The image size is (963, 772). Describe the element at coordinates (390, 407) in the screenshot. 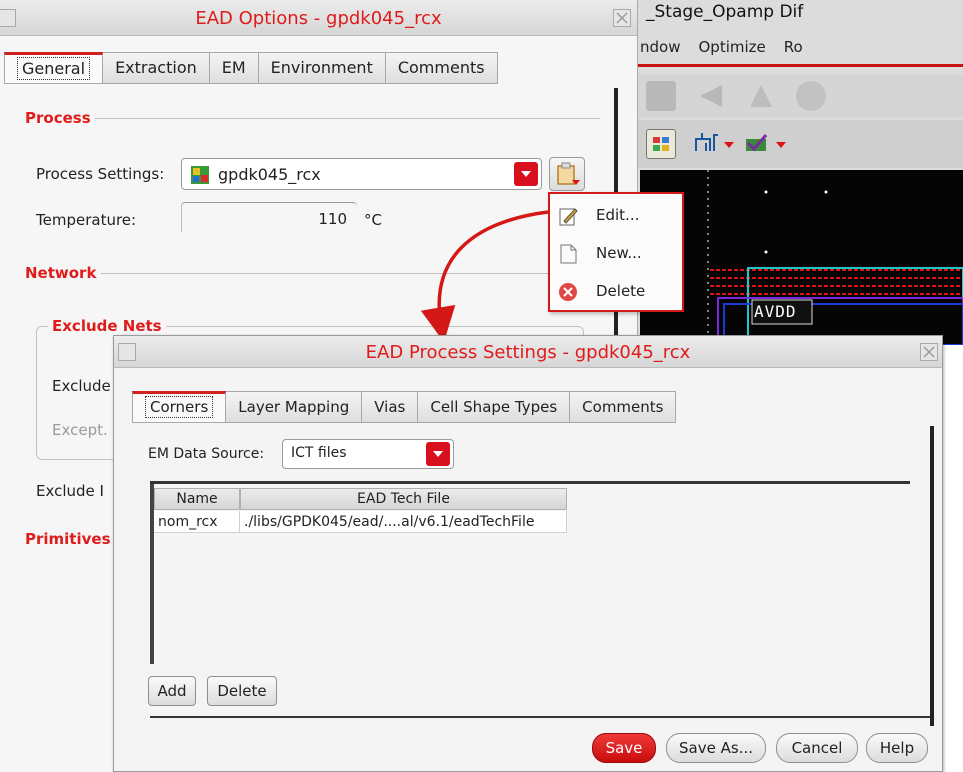

I see `tab-vias: Vias` at that location.